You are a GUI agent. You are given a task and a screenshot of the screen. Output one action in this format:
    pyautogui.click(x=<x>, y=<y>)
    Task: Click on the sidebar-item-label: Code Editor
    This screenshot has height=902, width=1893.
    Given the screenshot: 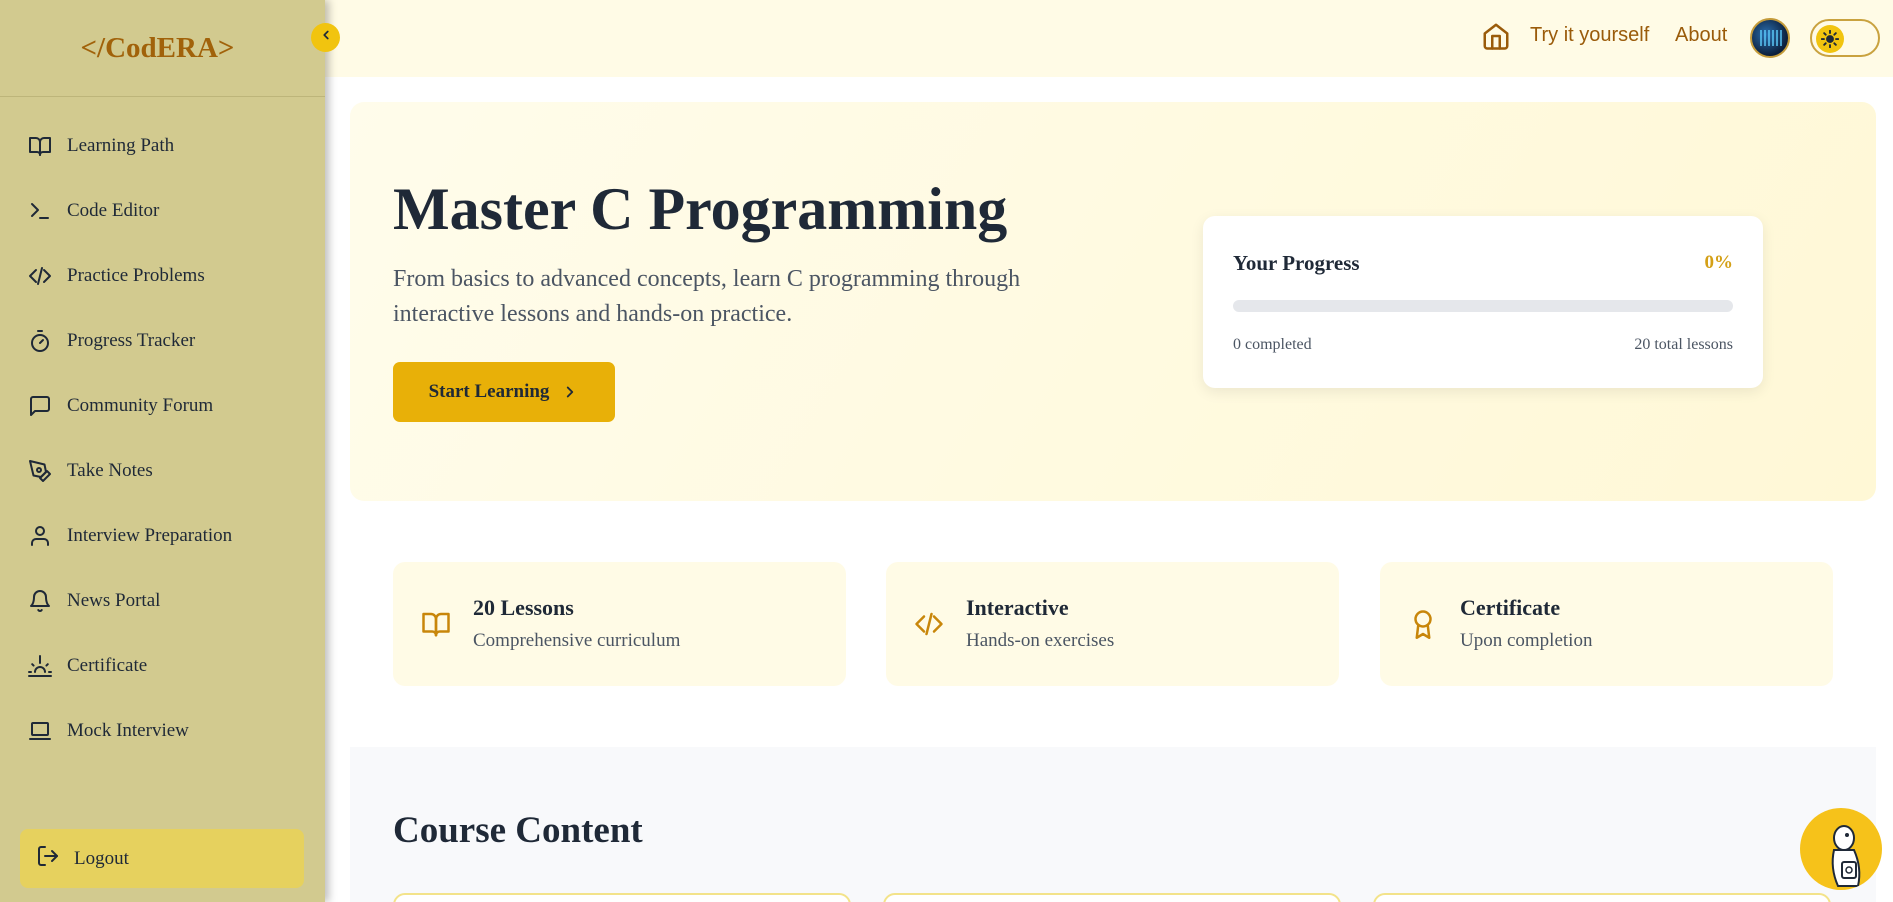 What is the action you would take?
    pyautogui.click(x=113, y=210)
    